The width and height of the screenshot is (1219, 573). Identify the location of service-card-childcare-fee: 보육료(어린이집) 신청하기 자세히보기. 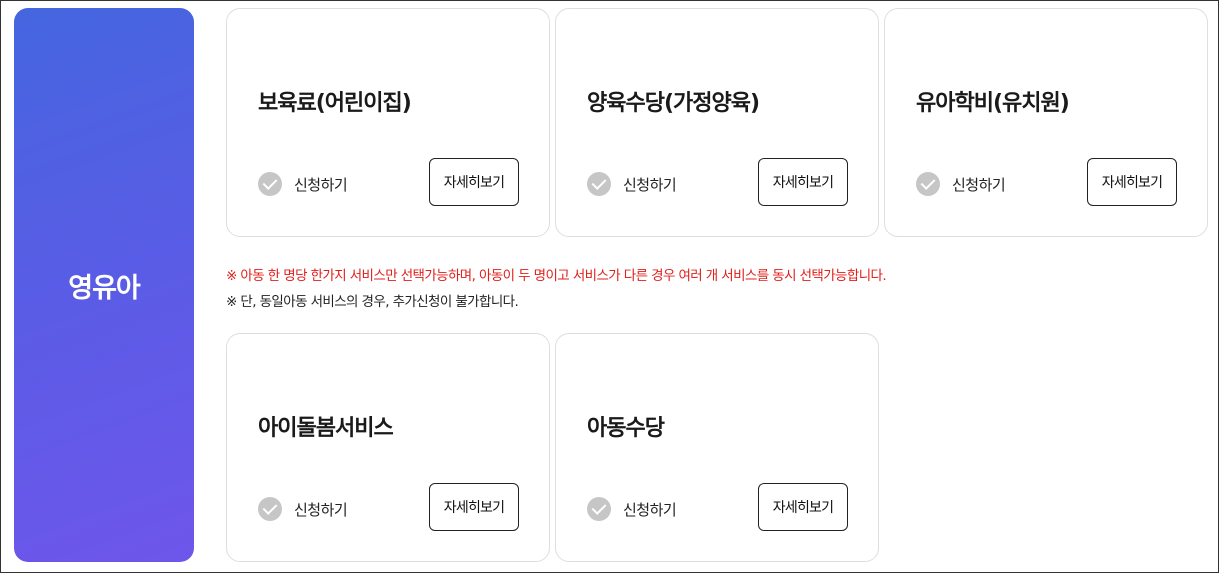
(388, 122).